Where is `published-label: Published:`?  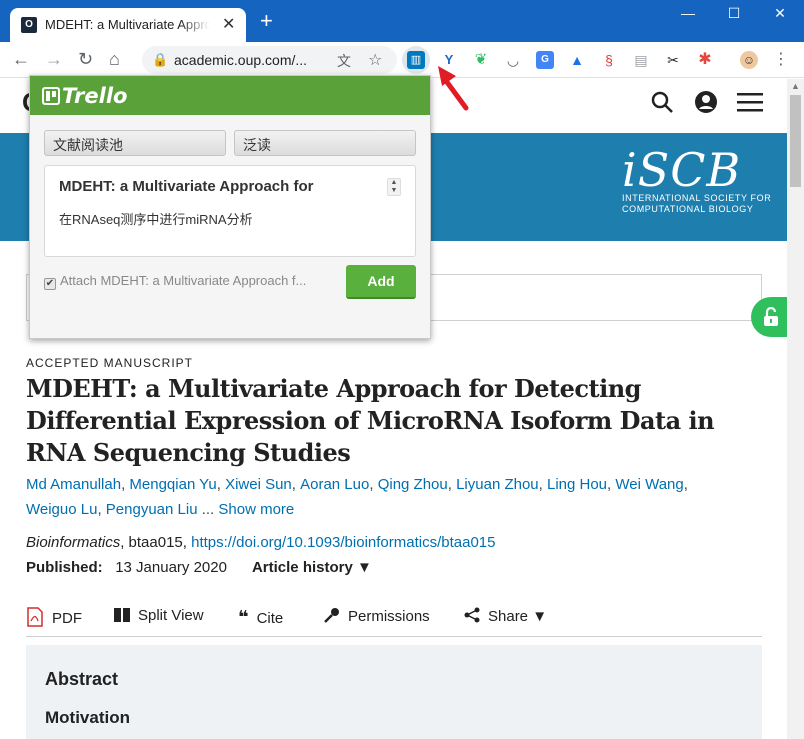 published-label: Published: is located at coordinates (64, 567).